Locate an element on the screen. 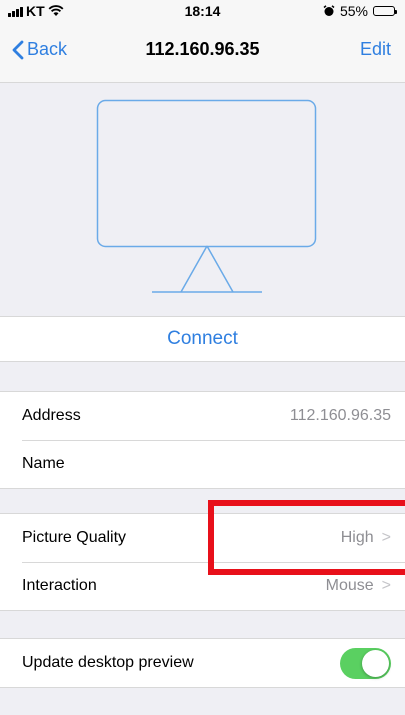 The width and height of the screenshot is (405, 715). connect-button: Connect is located at coordinates (202, 339).